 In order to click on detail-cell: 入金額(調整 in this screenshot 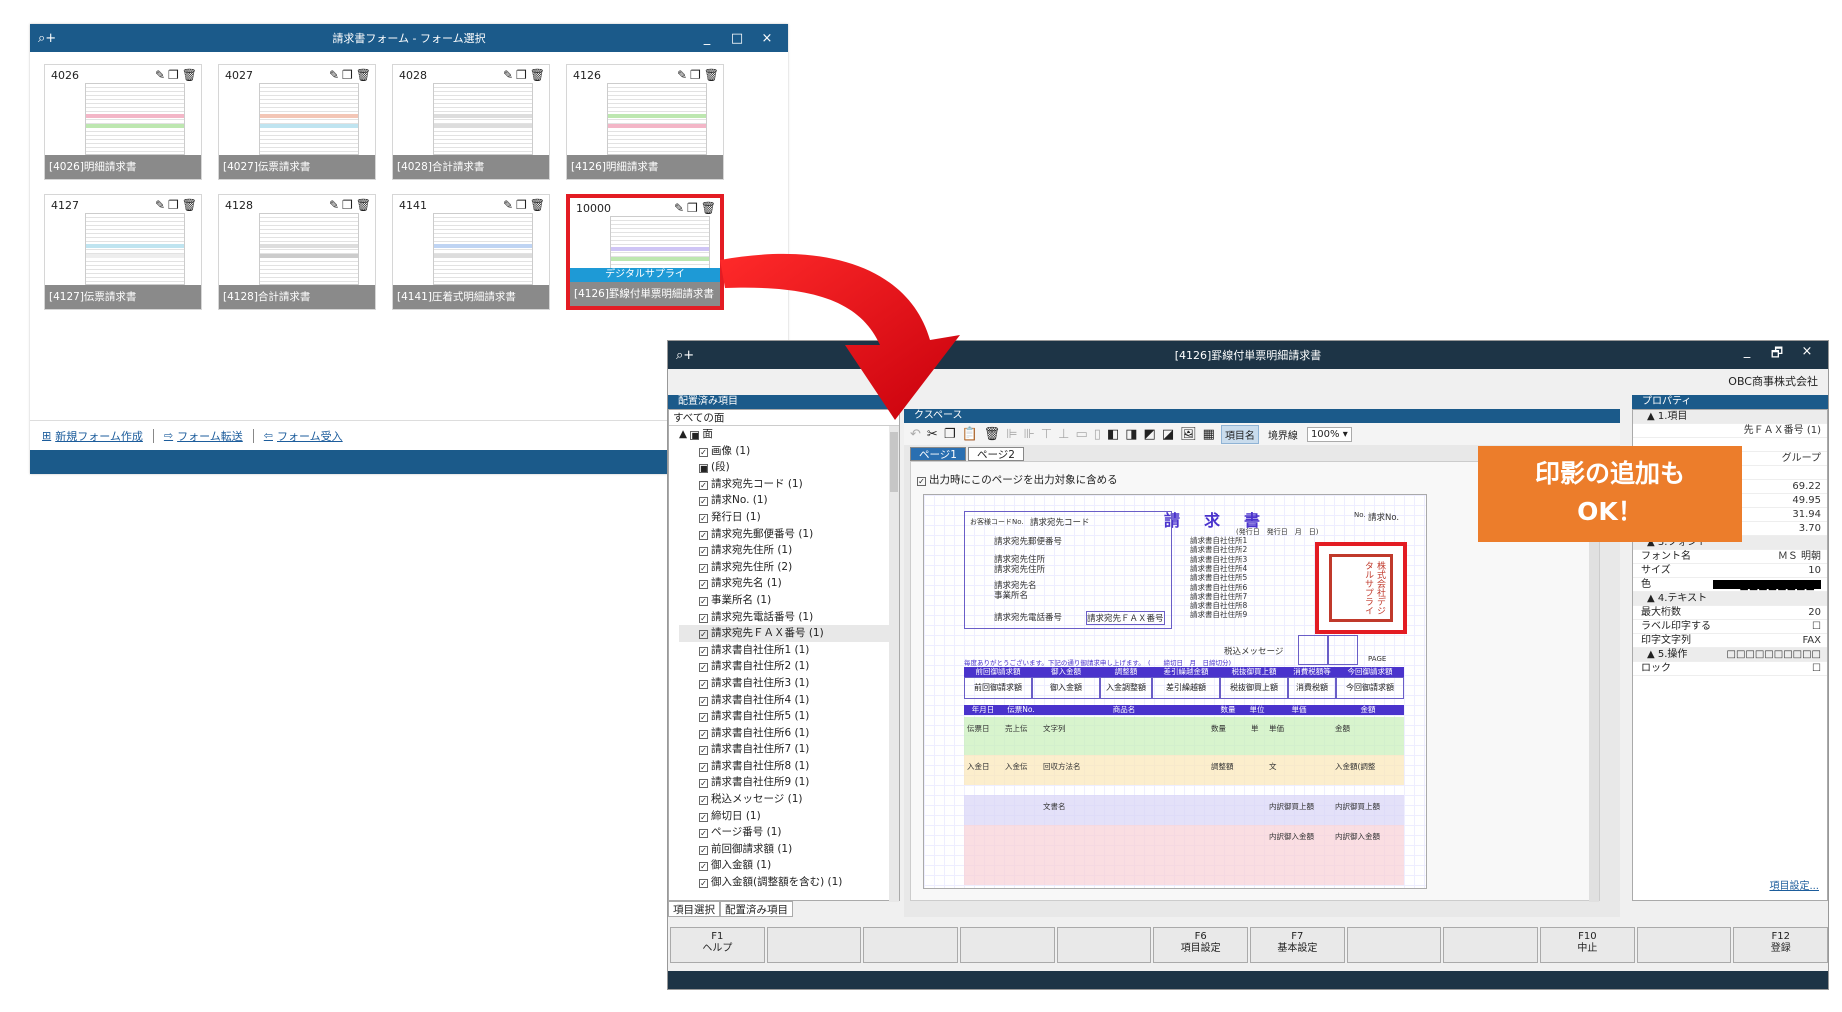, I will do `click(1355, 766)`.